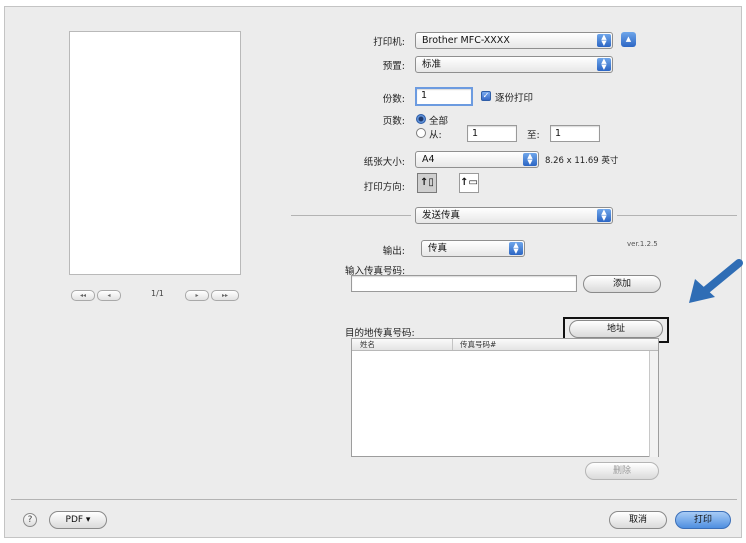 The height and width of the screenshot is (543, 746). What do you see at coordinates (638, 520) in the screenshot?
I see `cancel-button: 取消` at bounding box center [638, 520].